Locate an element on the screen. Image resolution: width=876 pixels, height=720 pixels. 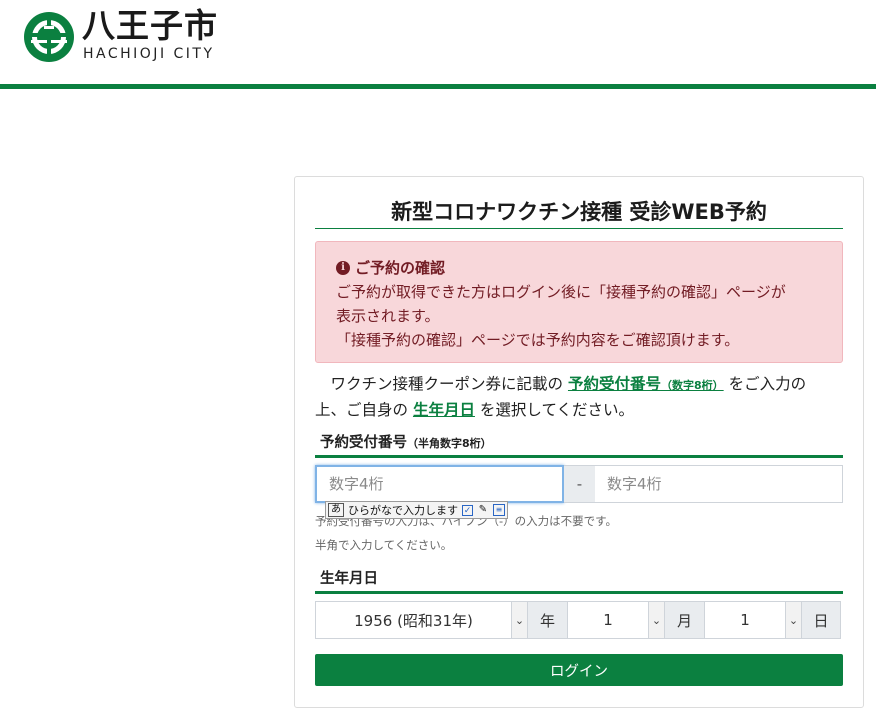
reservation-number-link: 予約受付番号（数字8桁） is located at coordinates (646, 384).